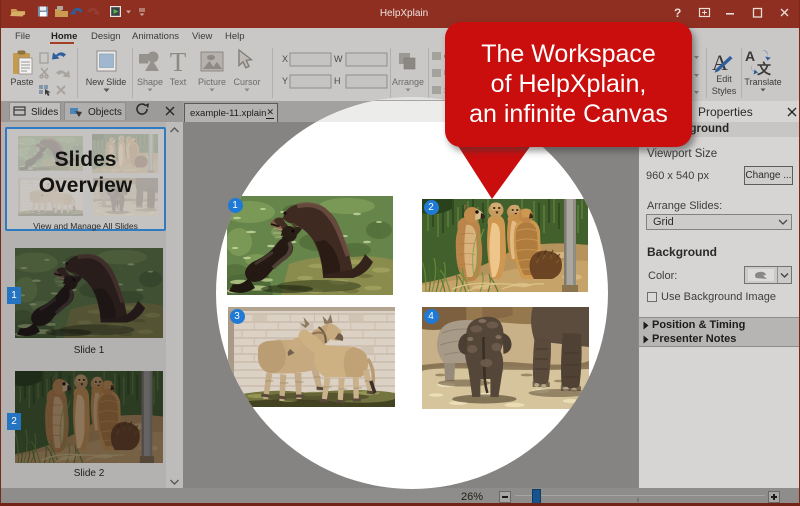 This screenshot has width=800, height=506. Describe the element at coordinates (178, 62) in the screenshot. I see `svg-text: T` at that location.